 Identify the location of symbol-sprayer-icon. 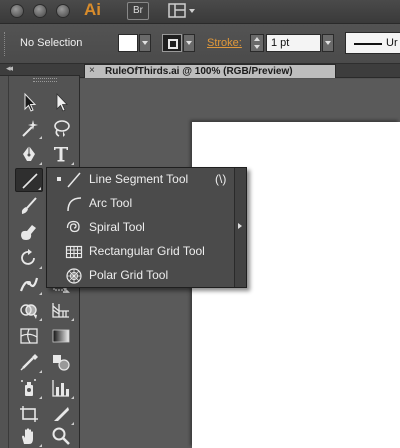
(28, 387).